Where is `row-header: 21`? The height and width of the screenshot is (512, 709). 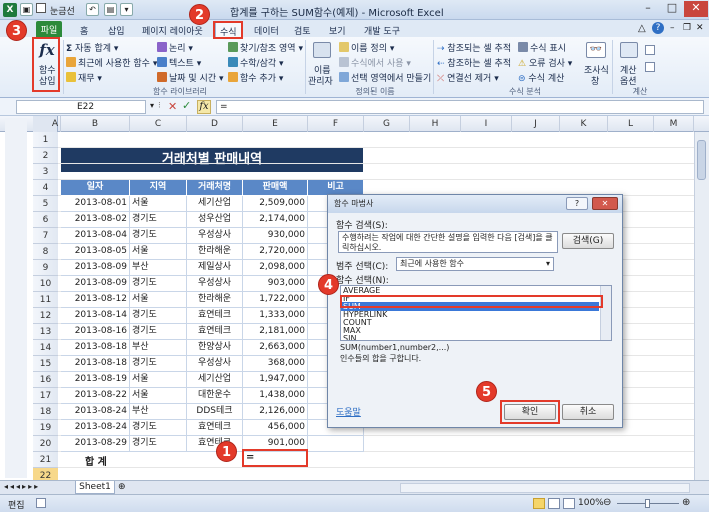 row-header: 21 is located at coordinates (45, 460).